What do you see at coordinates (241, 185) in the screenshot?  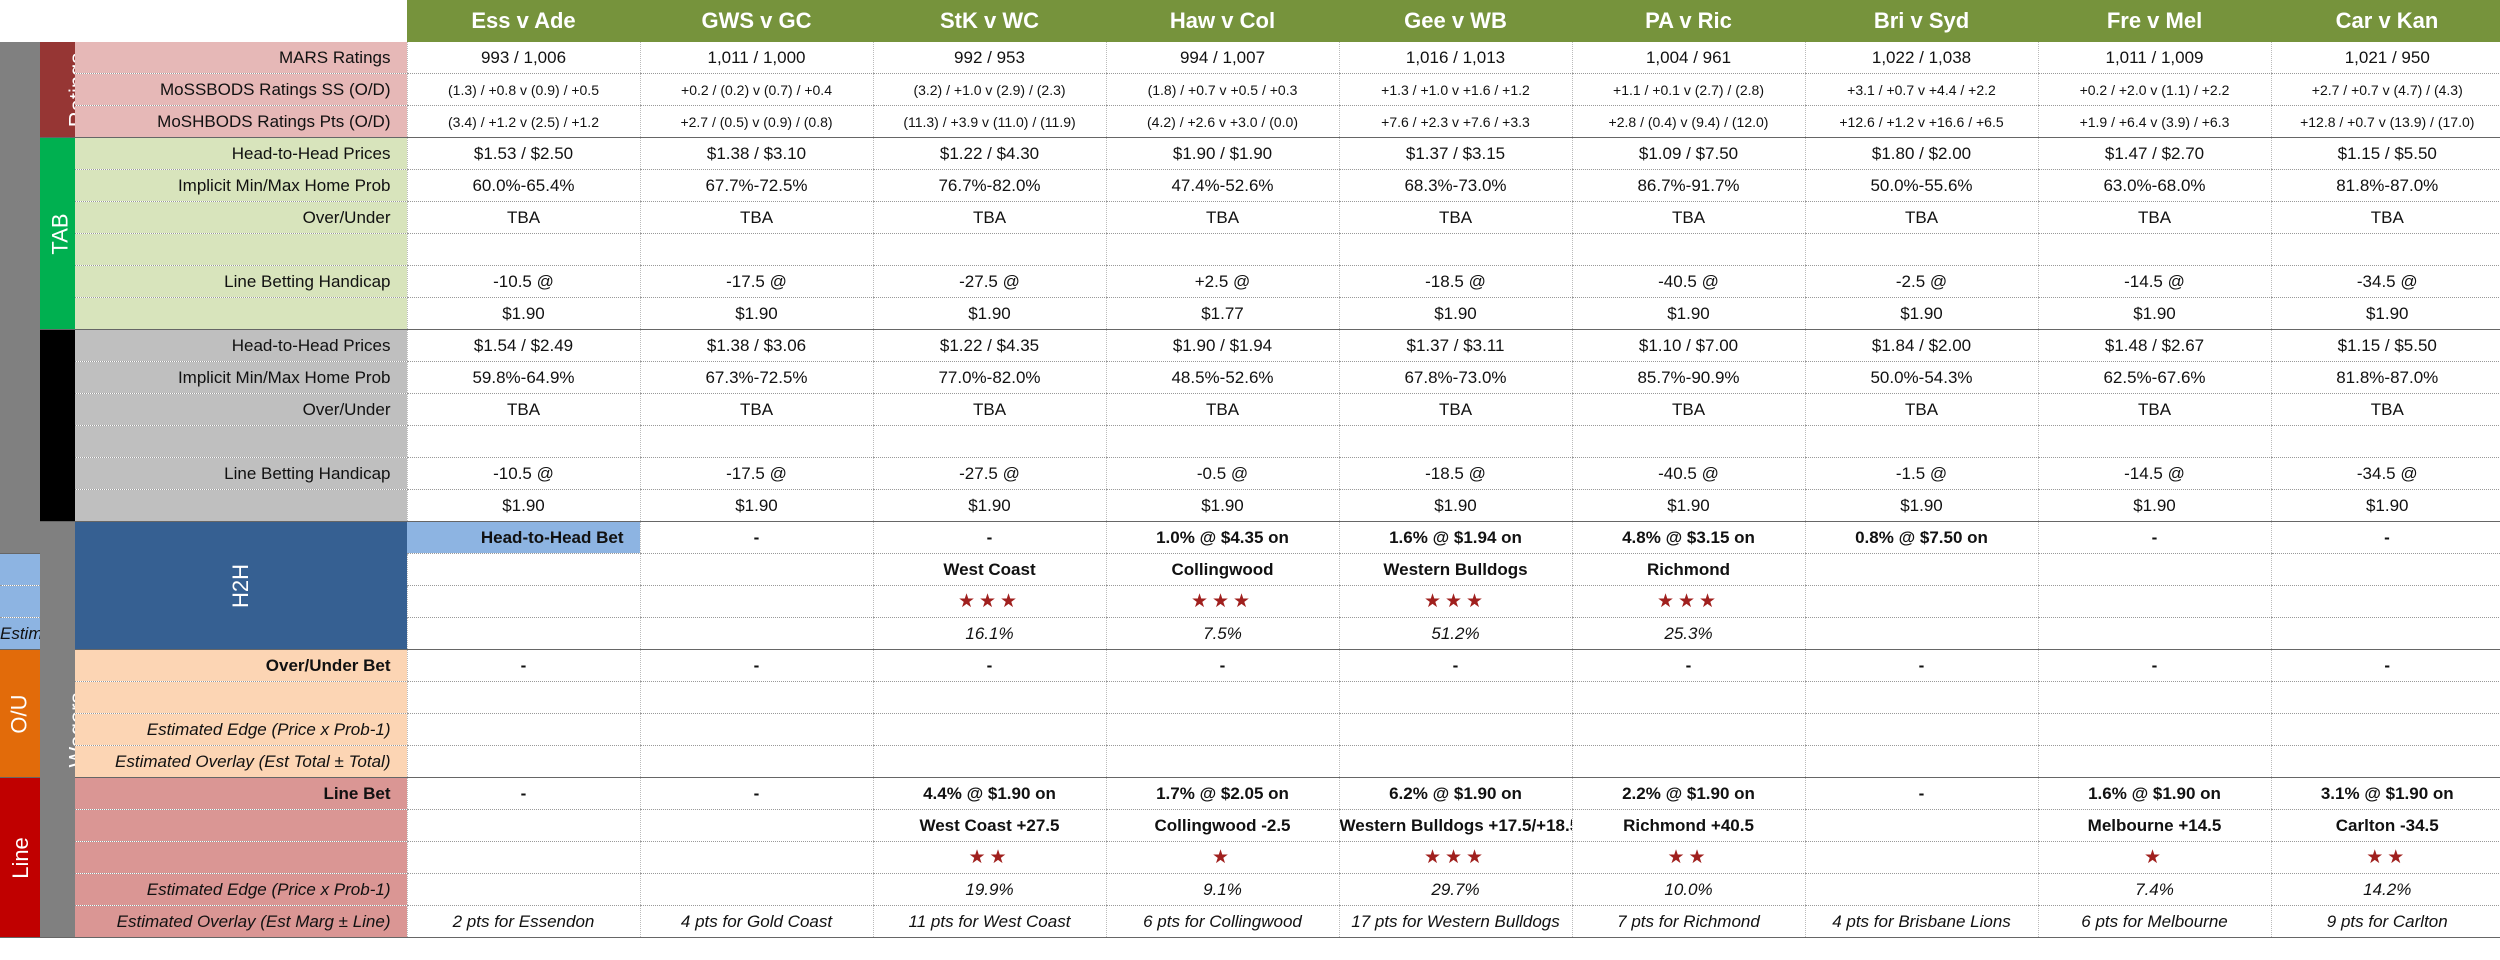 I see `row-label: Implicit Min/Max Home Prob` at bounding box center [241, 185].